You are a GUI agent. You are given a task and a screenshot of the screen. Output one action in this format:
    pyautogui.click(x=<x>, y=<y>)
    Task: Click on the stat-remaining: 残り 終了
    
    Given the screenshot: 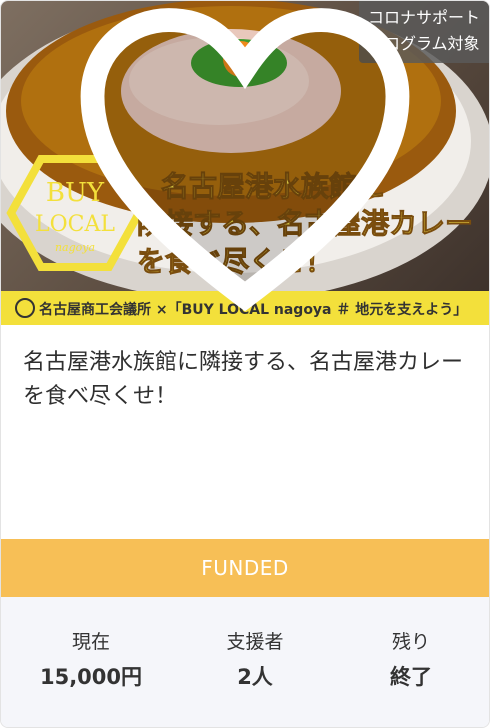 What is the action you would take?
    pyautogui.click(x=411, y=661)
    